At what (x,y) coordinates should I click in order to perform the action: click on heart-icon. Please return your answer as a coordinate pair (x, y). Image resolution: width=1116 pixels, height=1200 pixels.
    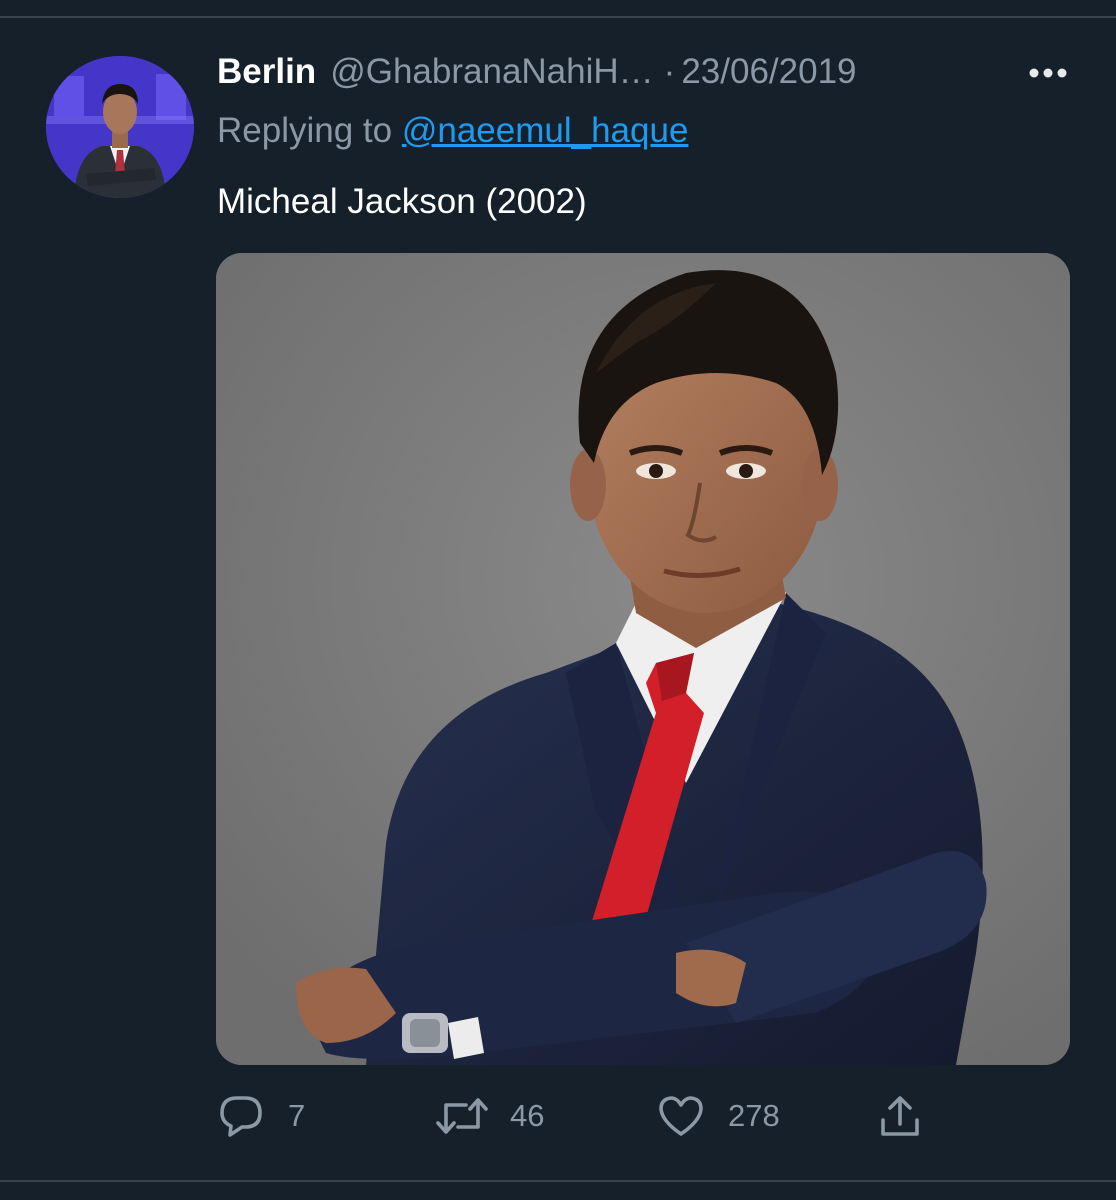
    Looking at the image, I should click on (681, 1116).